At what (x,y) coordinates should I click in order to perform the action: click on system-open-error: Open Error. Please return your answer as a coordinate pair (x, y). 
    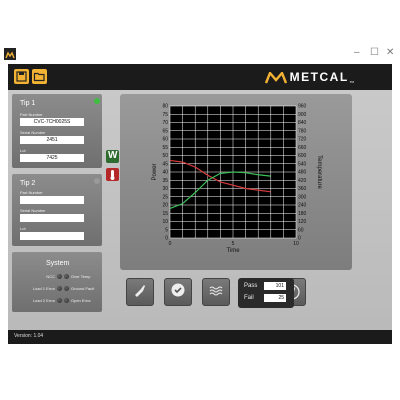
    Looking at the image, I should click on (77, 300).